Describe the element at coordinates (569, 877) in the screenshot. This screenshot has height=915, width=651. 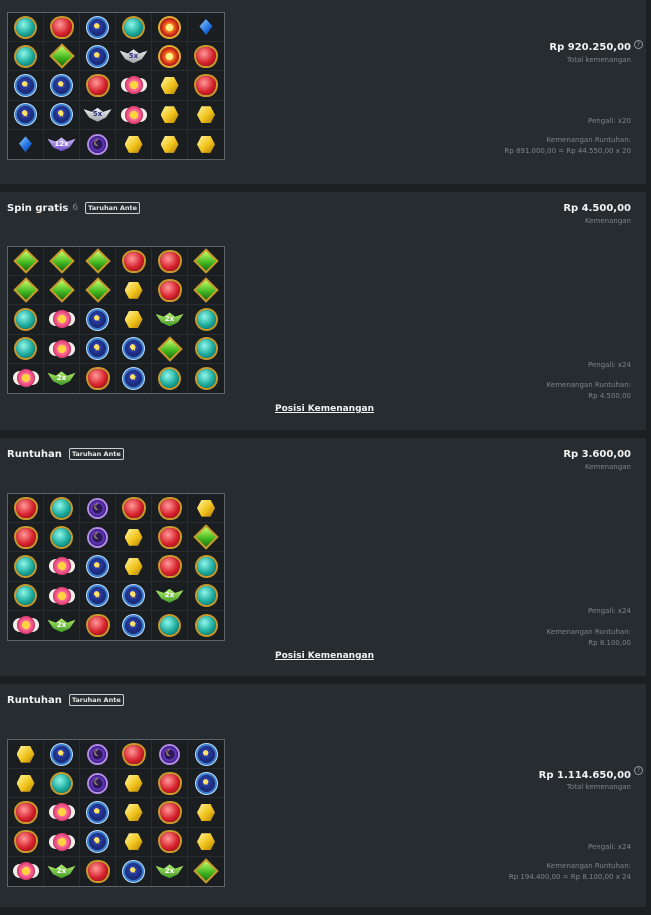
I see `tumble-win-calc: Rp 194.400,00 = Rp 8.100,00 x 24` at that location.